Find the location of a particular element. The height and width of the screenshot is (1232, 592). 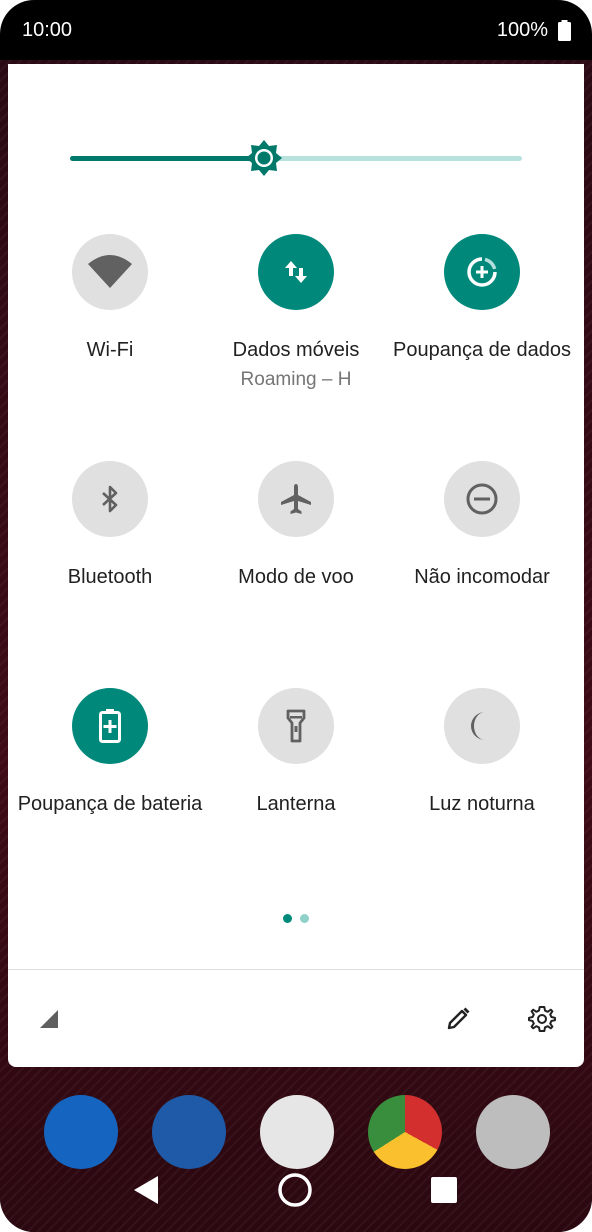

tile-airplane-mode: Modo de voo is located at coordinates (296, 525).